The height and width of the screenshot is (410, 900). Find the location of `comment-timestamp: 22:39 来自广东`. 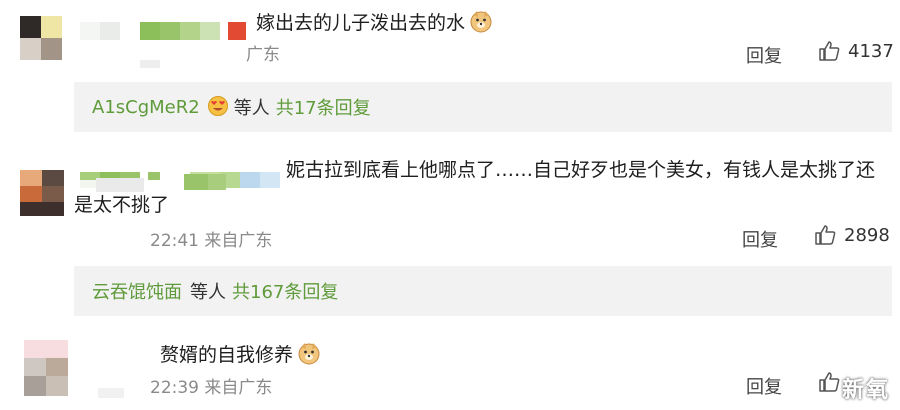

comment-timestamp: 22:39 来自广东 is located at coordinates (211, 385).